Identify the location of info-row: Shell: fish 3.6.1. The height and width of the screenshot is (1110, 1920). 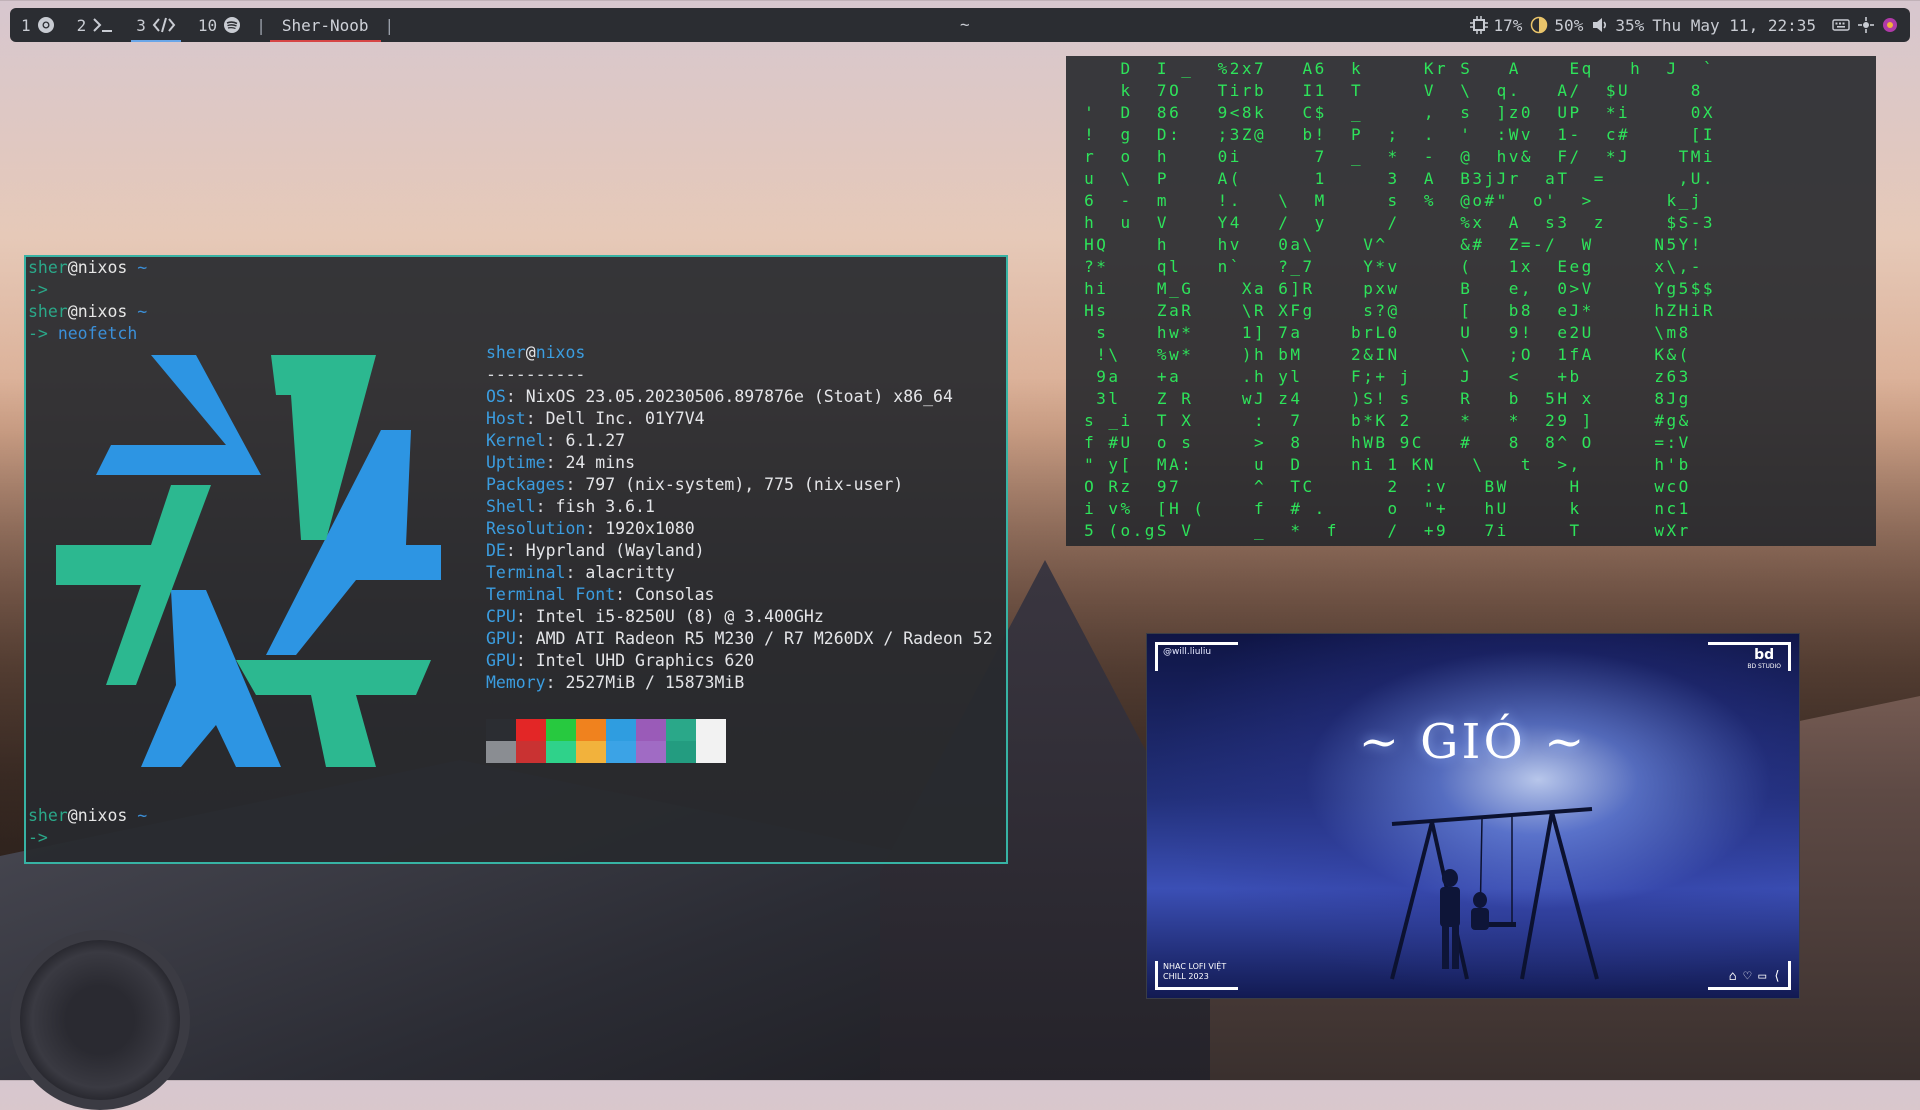
(570, 506).